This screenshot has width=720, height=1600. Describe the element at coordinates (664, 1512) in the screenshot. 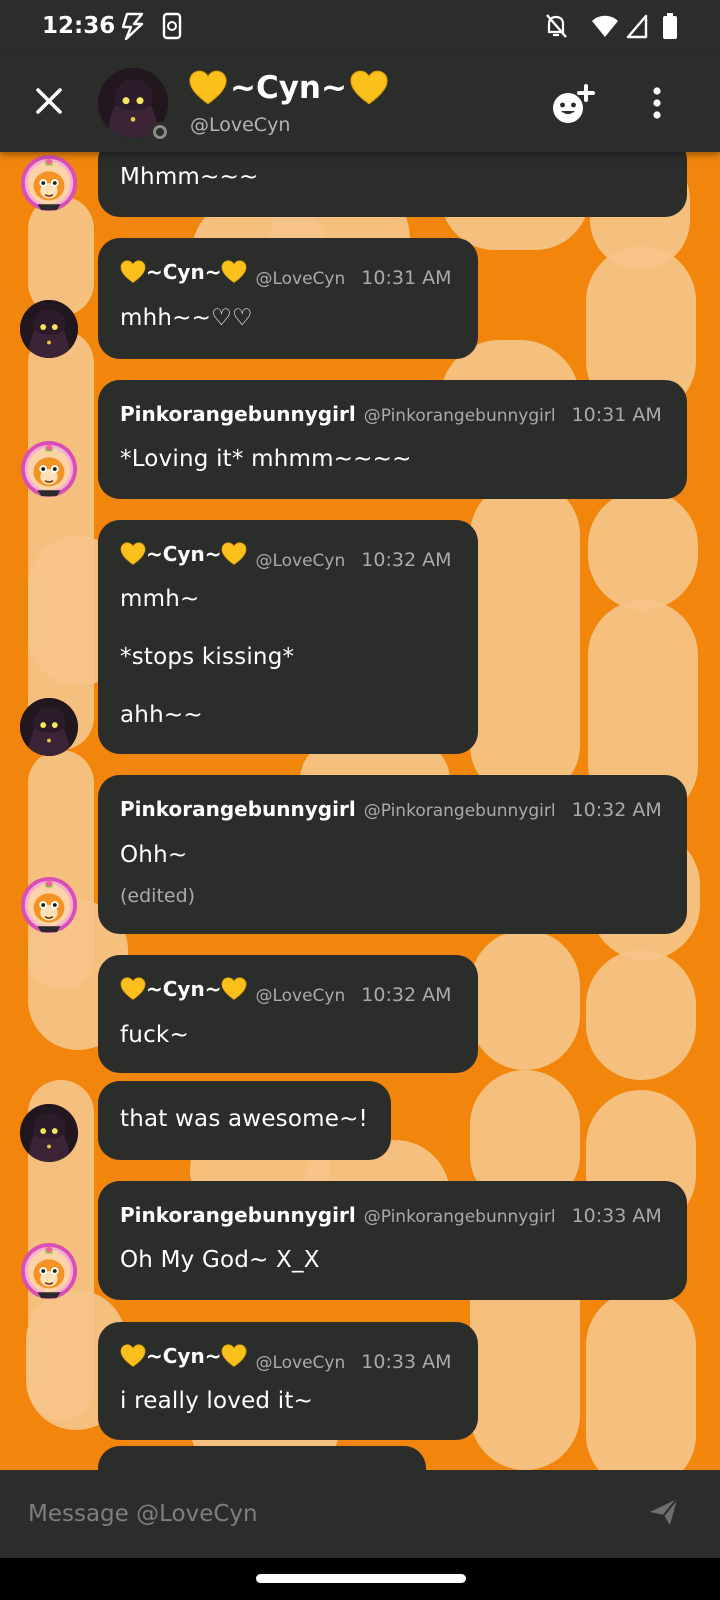

I see `send-icon` at that location.